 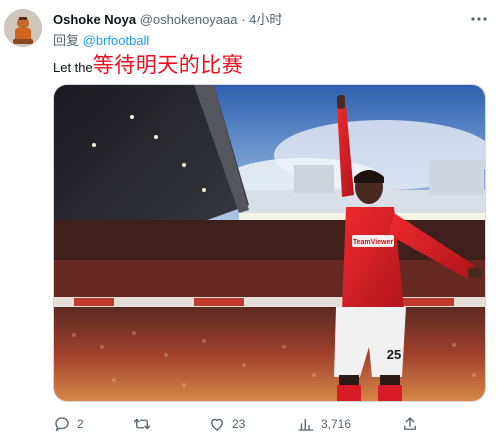 I want to click on display-name: Oshoke Noya, so click(x=94, y=19).